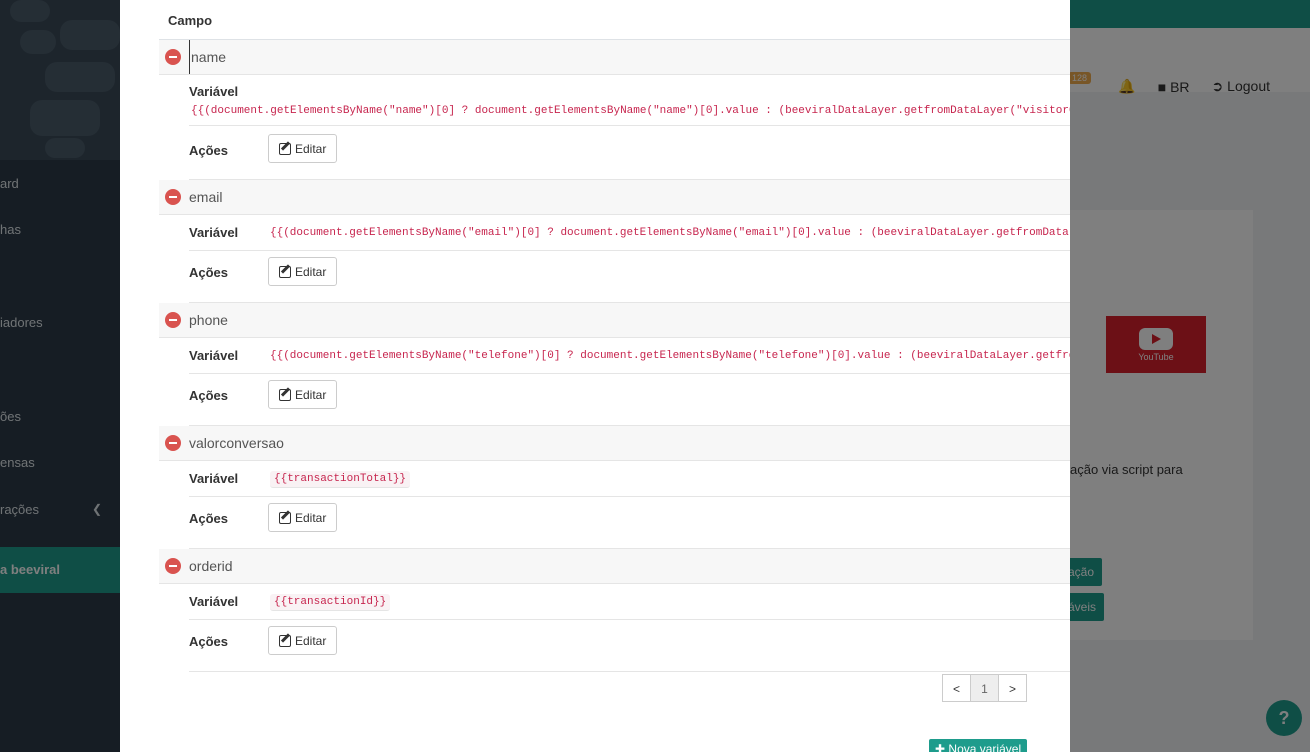  Describe the element at coordinates (340, 479) in the screenshot. I see `variable-value: {{transactionTotal}}` at that location.